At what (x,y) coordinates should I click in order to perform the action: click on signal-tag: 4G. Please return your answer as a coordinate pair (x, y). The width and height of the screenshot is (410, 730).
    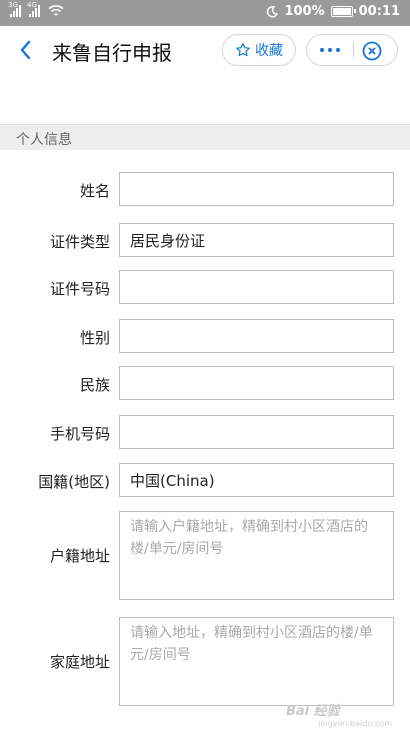
    Looking at the image, I should click on (32, 5).